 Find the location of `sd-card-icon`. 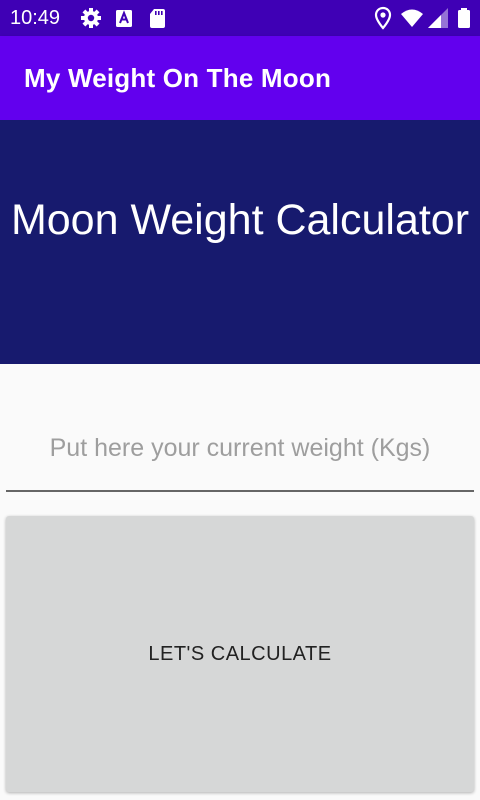

sd-card-icon is located at coordinates (157, 18).